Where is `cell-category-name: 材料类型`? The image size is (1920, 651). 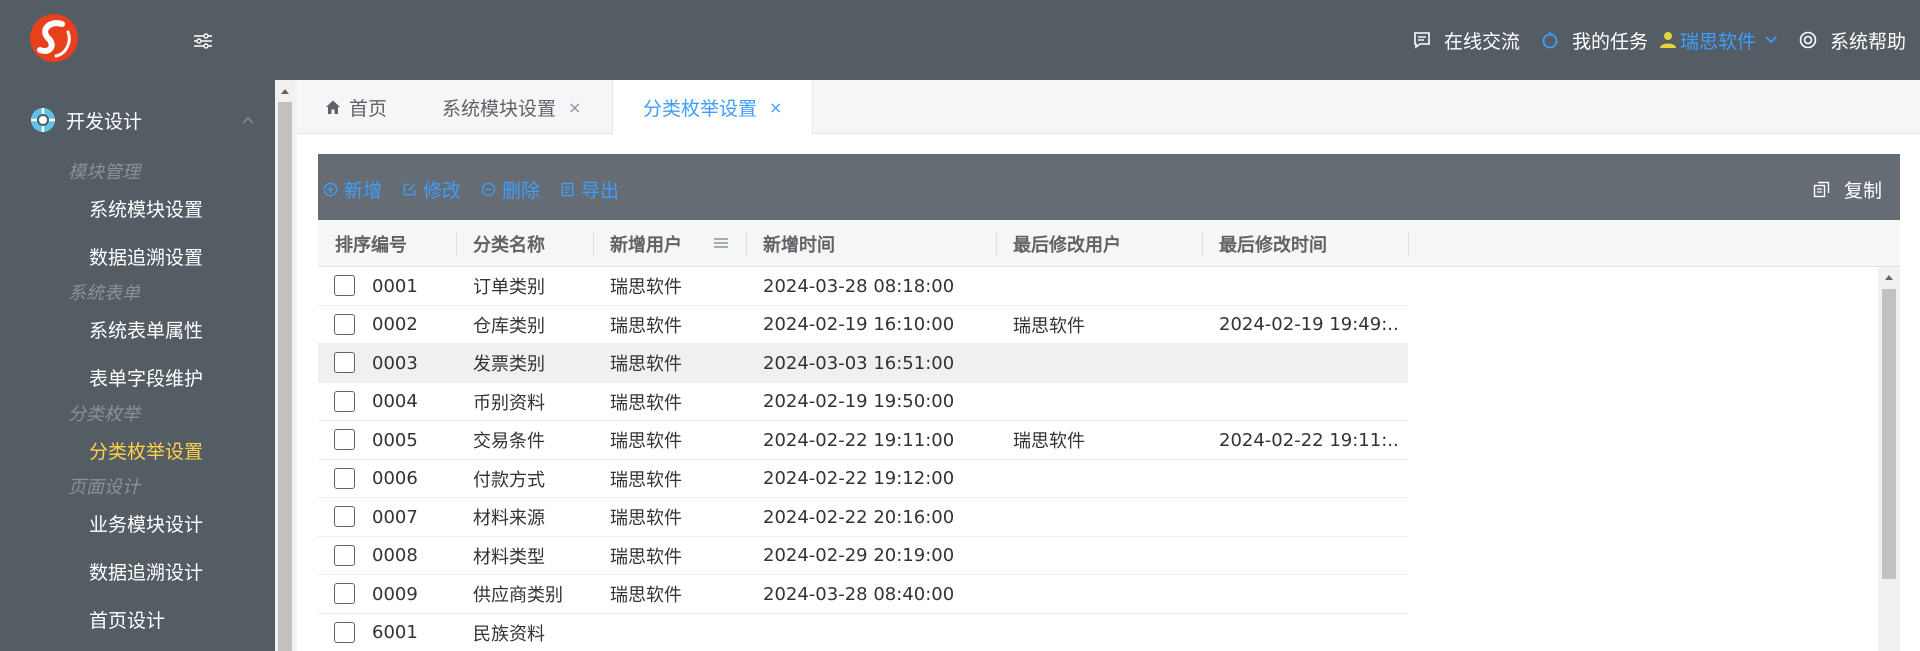 cell-category-name: 材料类型 is located at coordinates (509, 557).